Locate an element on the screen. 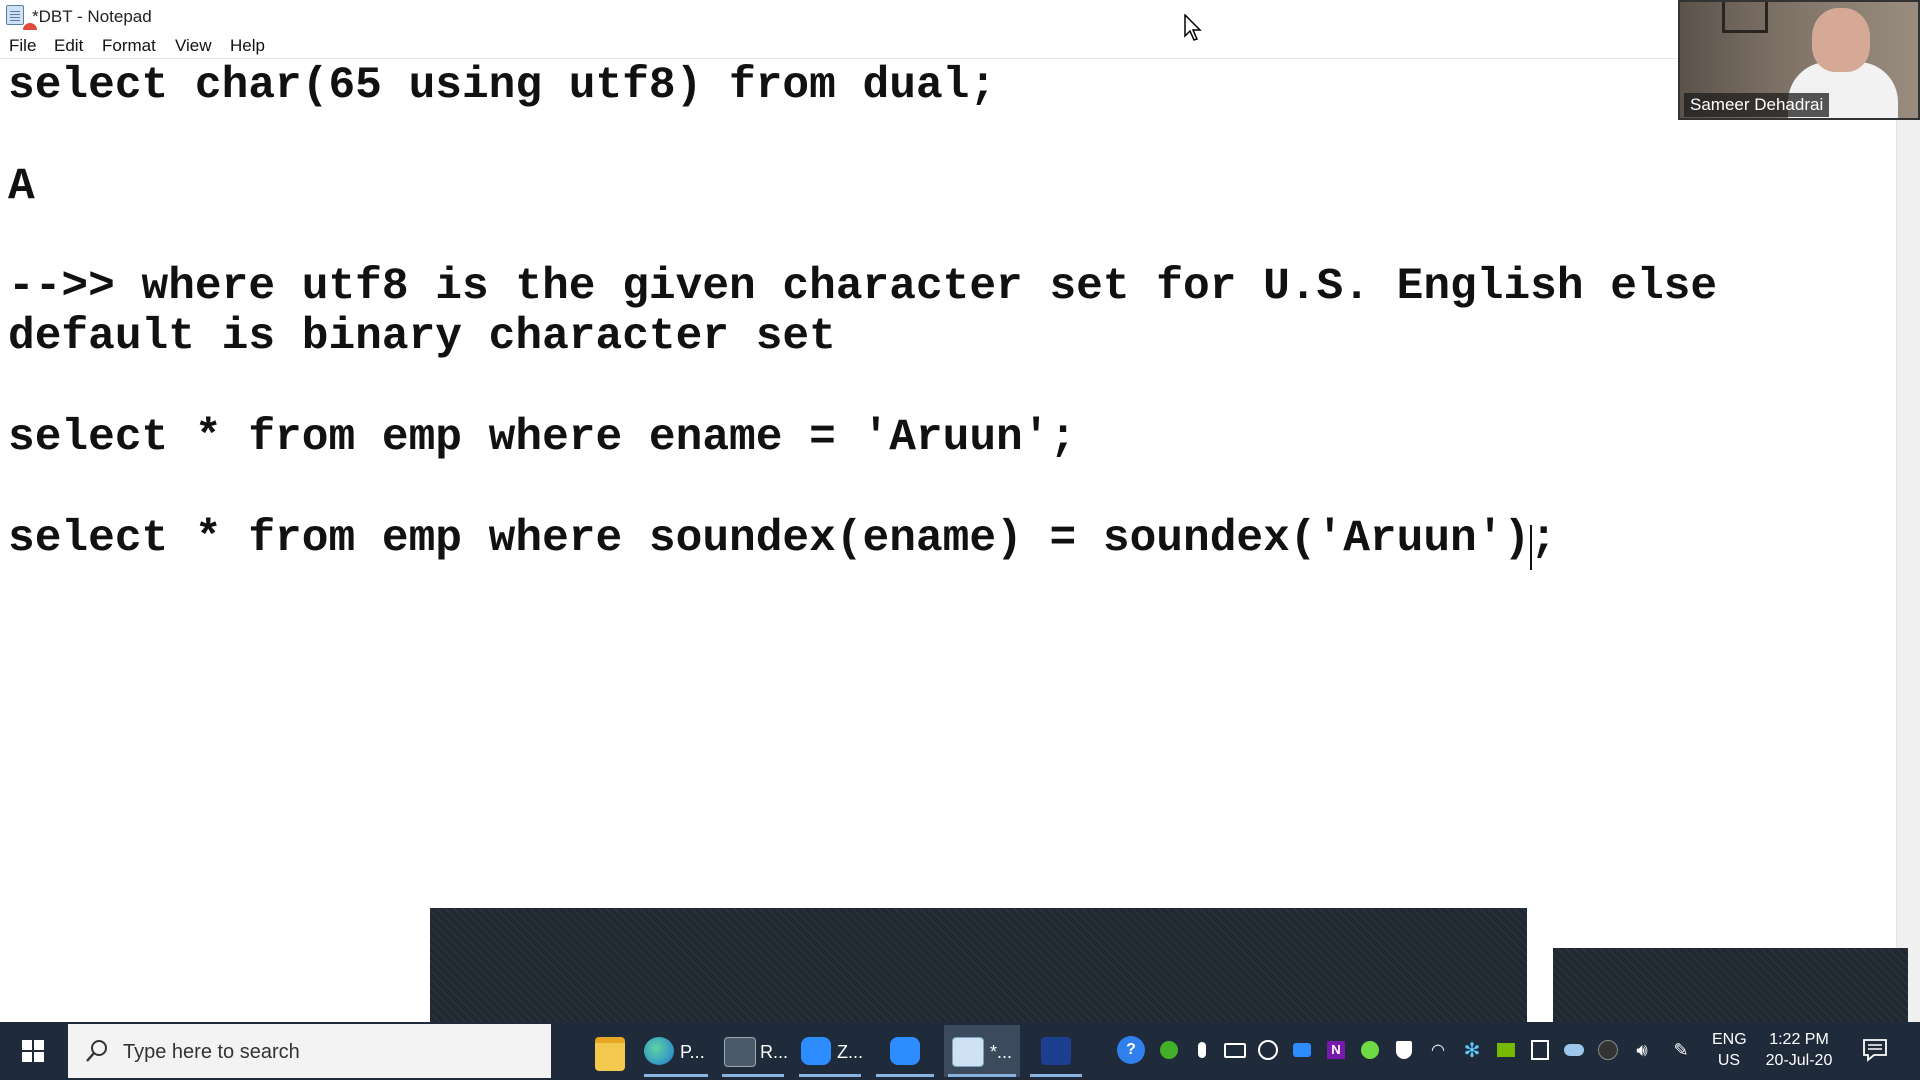 The width and height of the screenshot is (1920, 1080). language-code: ENG is located at coordinates (1729, 1039).